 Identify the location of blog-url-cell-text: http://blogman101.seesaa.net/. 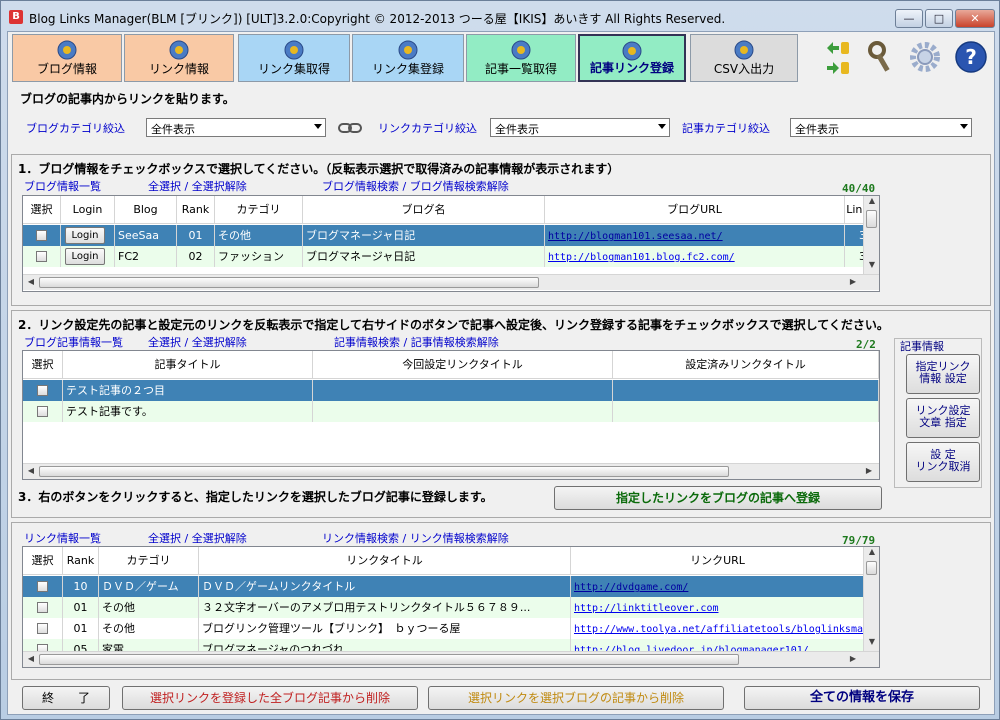
(635, 236).